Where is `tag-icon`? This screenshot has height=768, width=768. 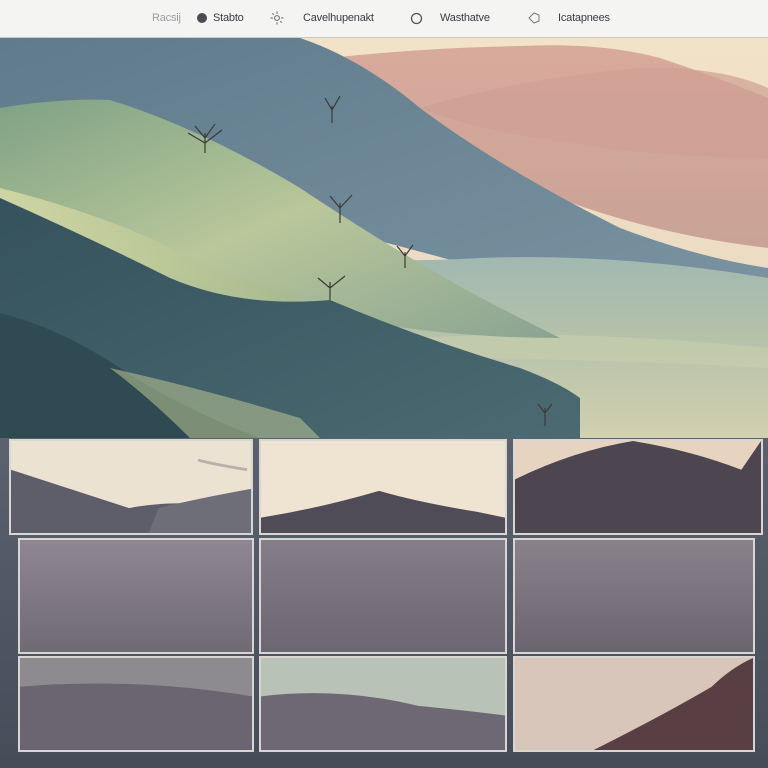
tag-icon is located at coordinates (534, 18).